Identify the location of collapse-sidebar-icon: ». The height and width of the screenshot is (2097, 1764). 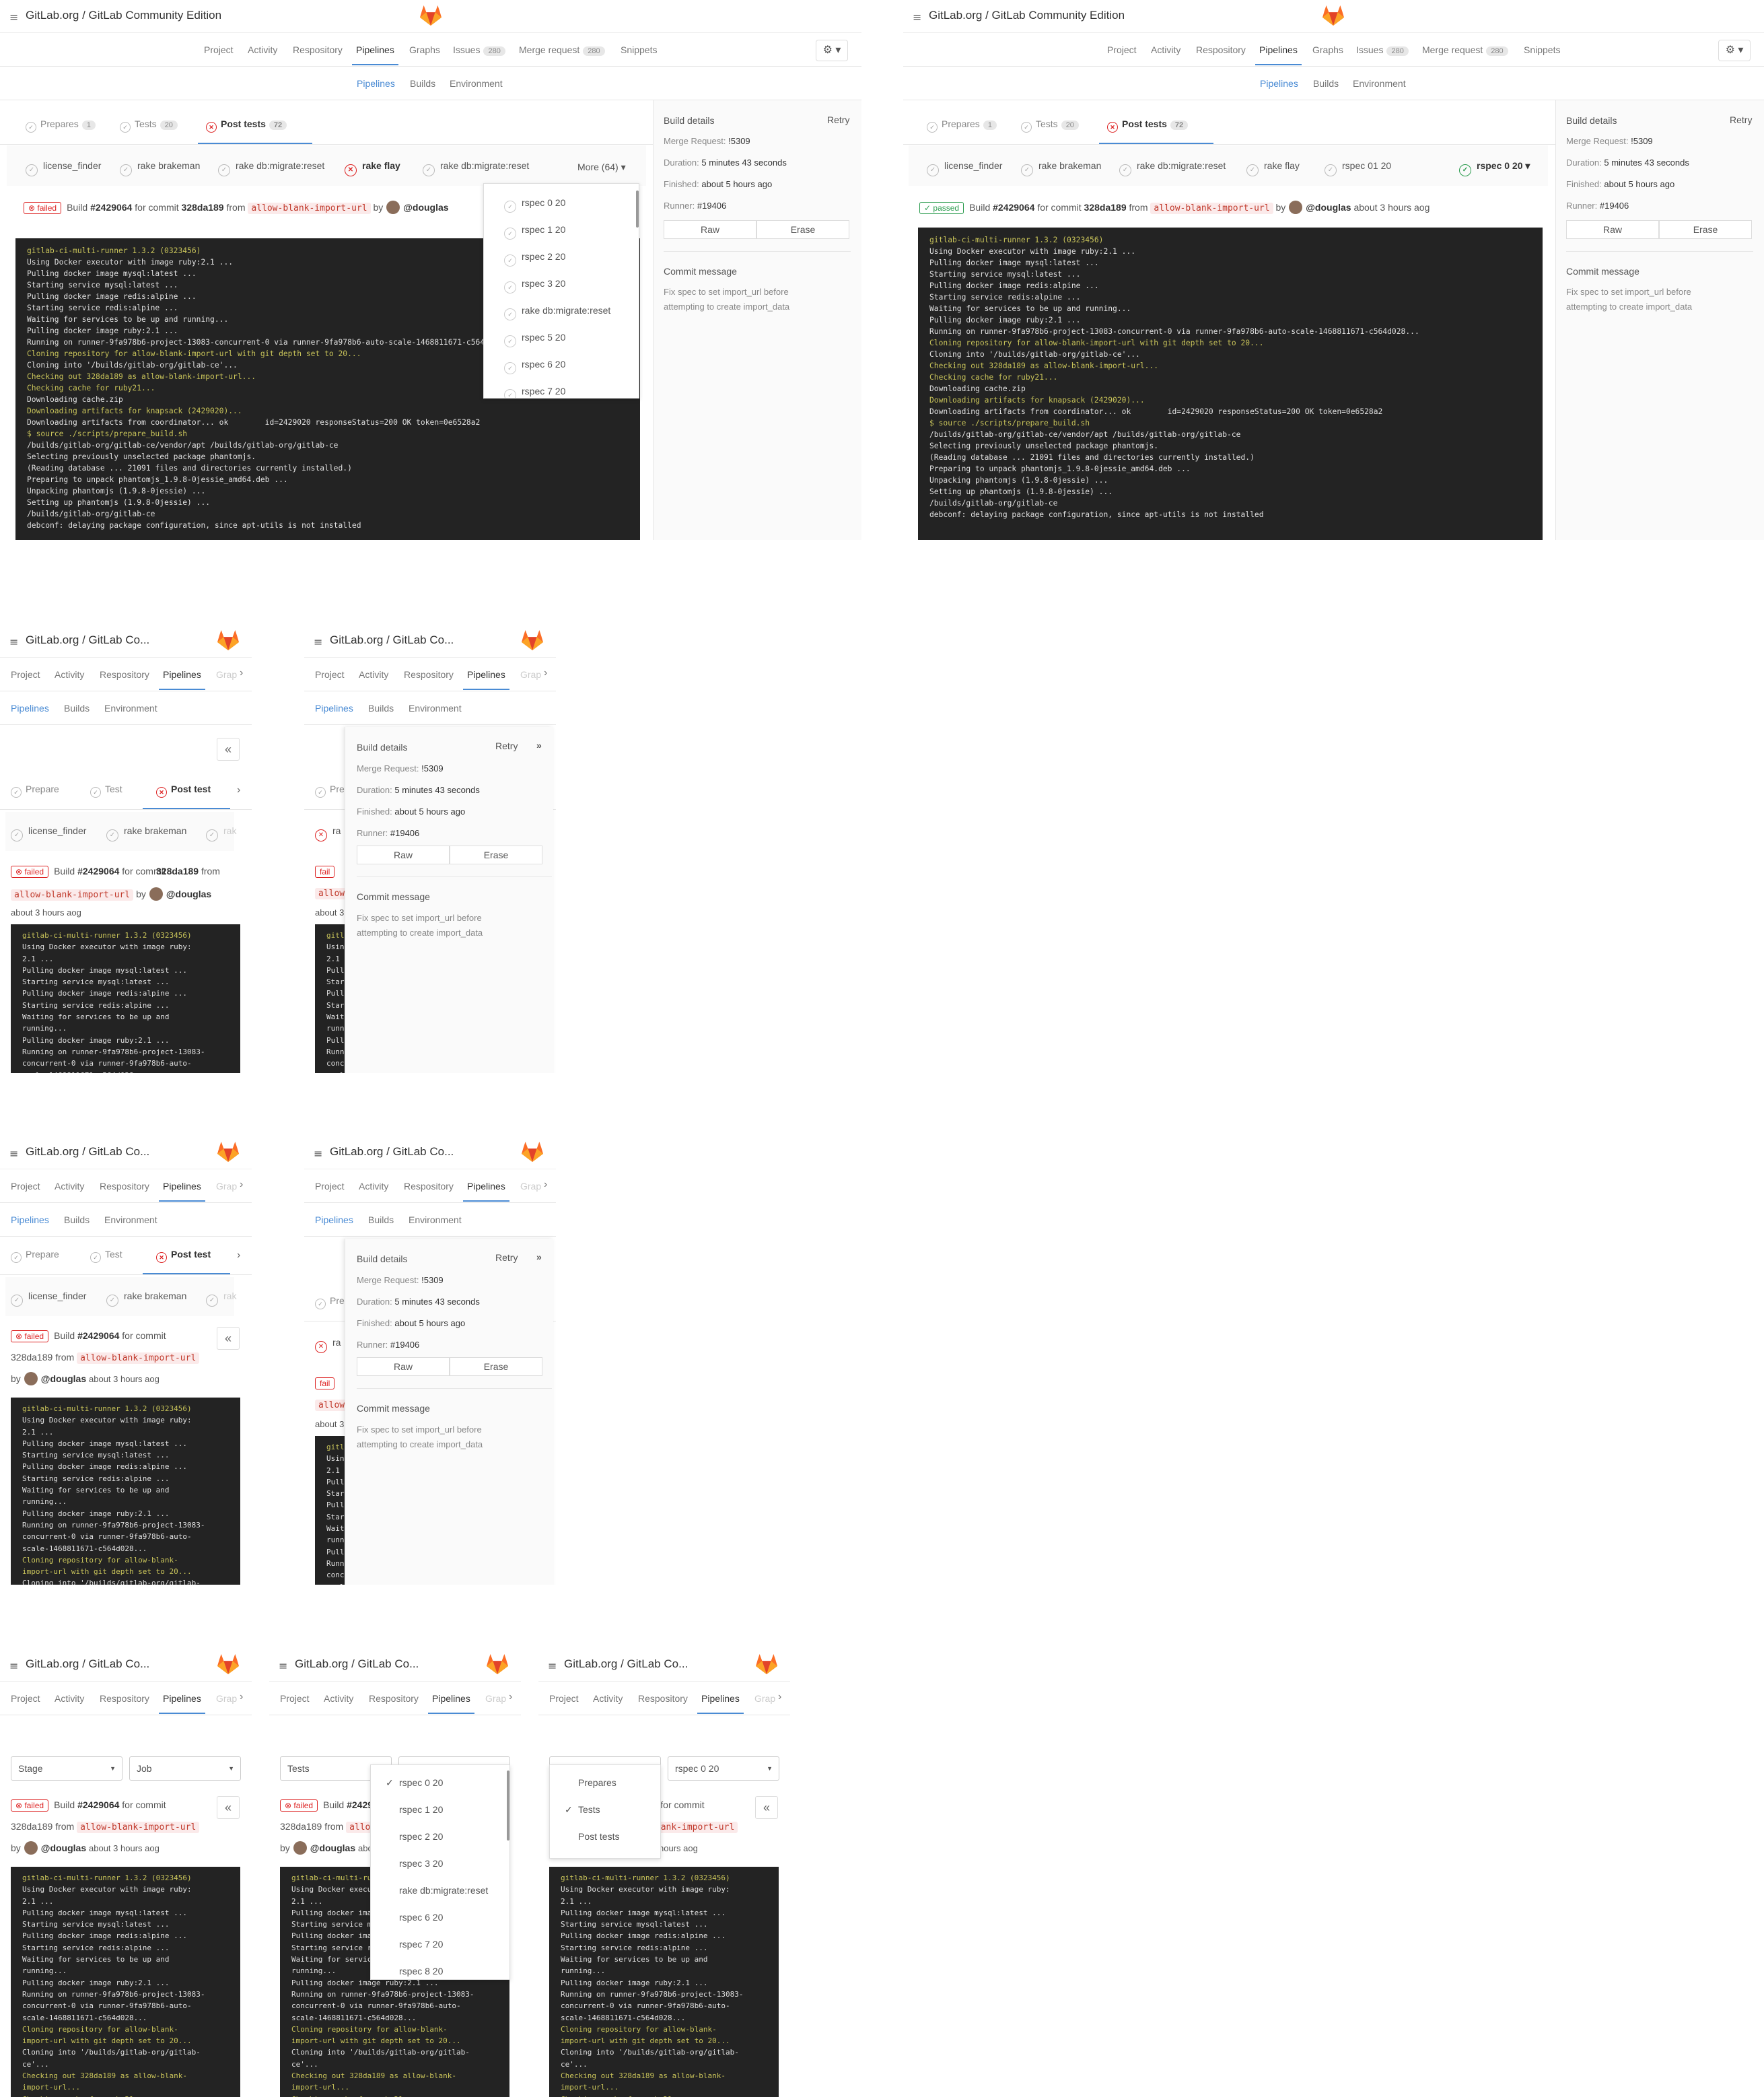
(539, 1256).